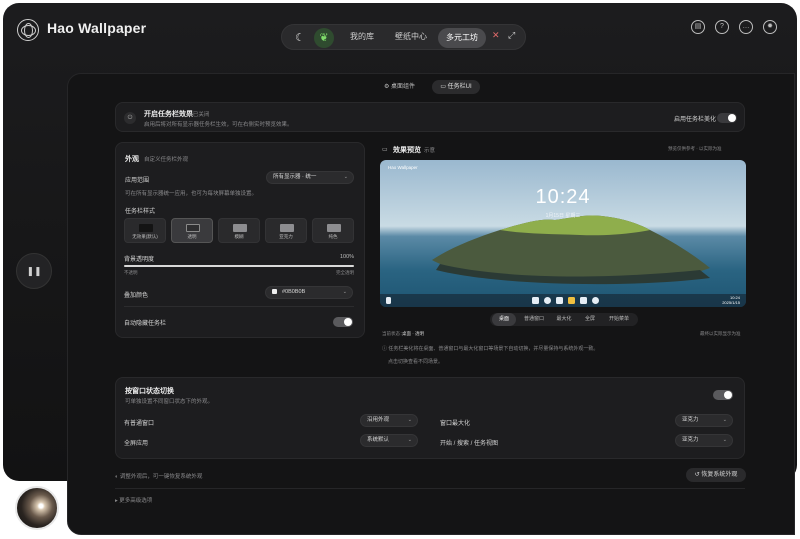  Describe the element at coordinates (239, 306) in the screenshot. I see `divider` at that location.